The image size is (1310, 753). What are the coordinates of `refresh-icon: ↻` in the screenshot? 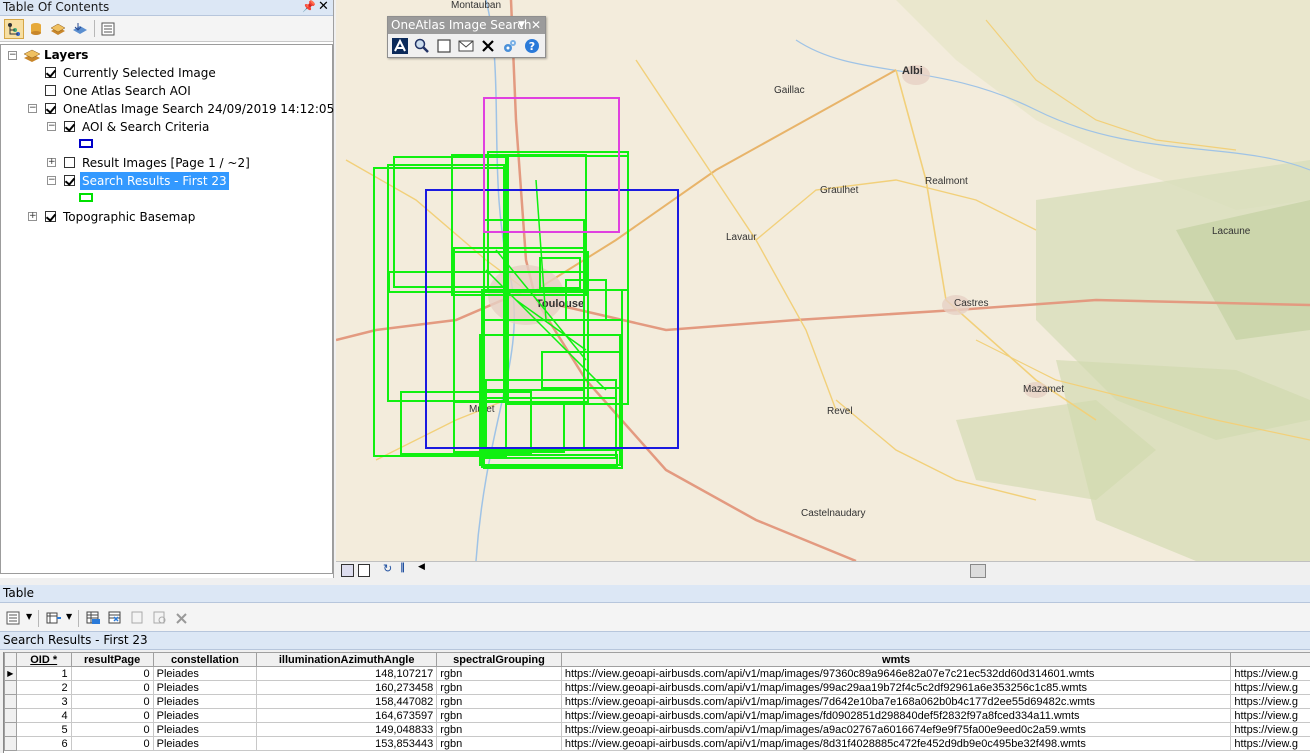 It's located at (387, 568).